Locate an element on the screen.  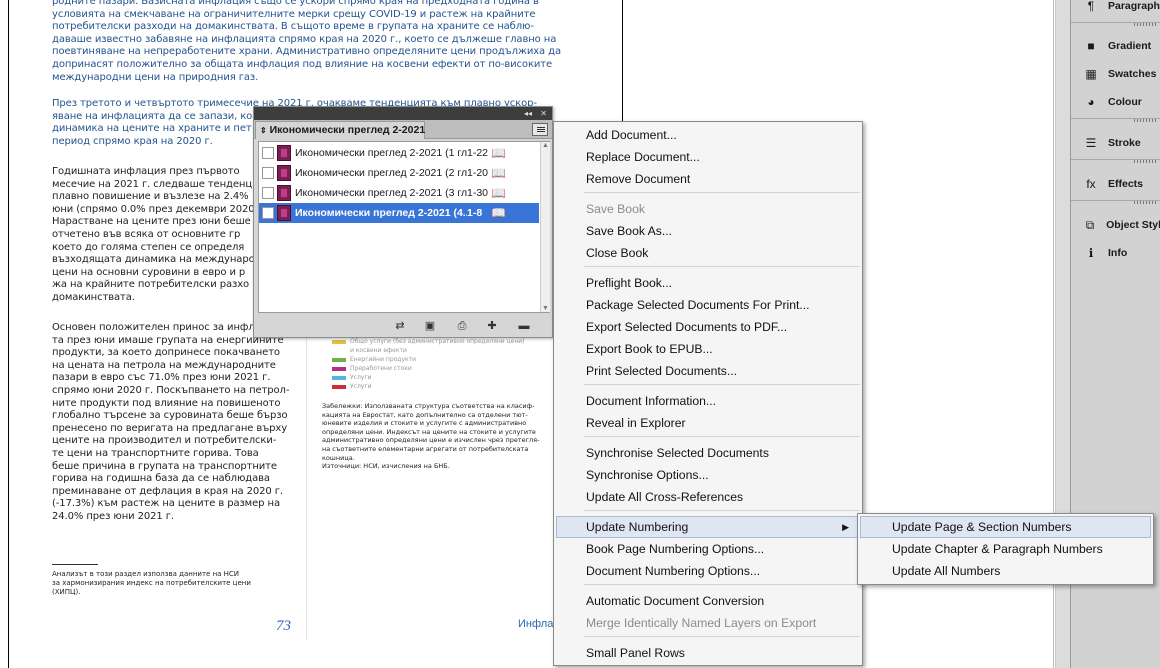
book-list-scrollbar: ▲ ▼ is located at coordinates (545, 227).